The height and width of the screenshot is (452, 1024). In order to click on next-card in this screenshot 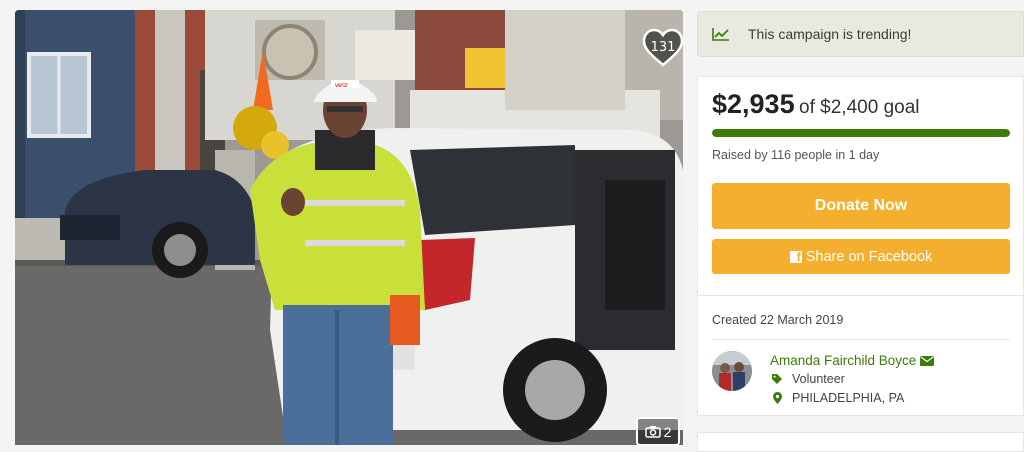, I will do `click(860, 442)`.